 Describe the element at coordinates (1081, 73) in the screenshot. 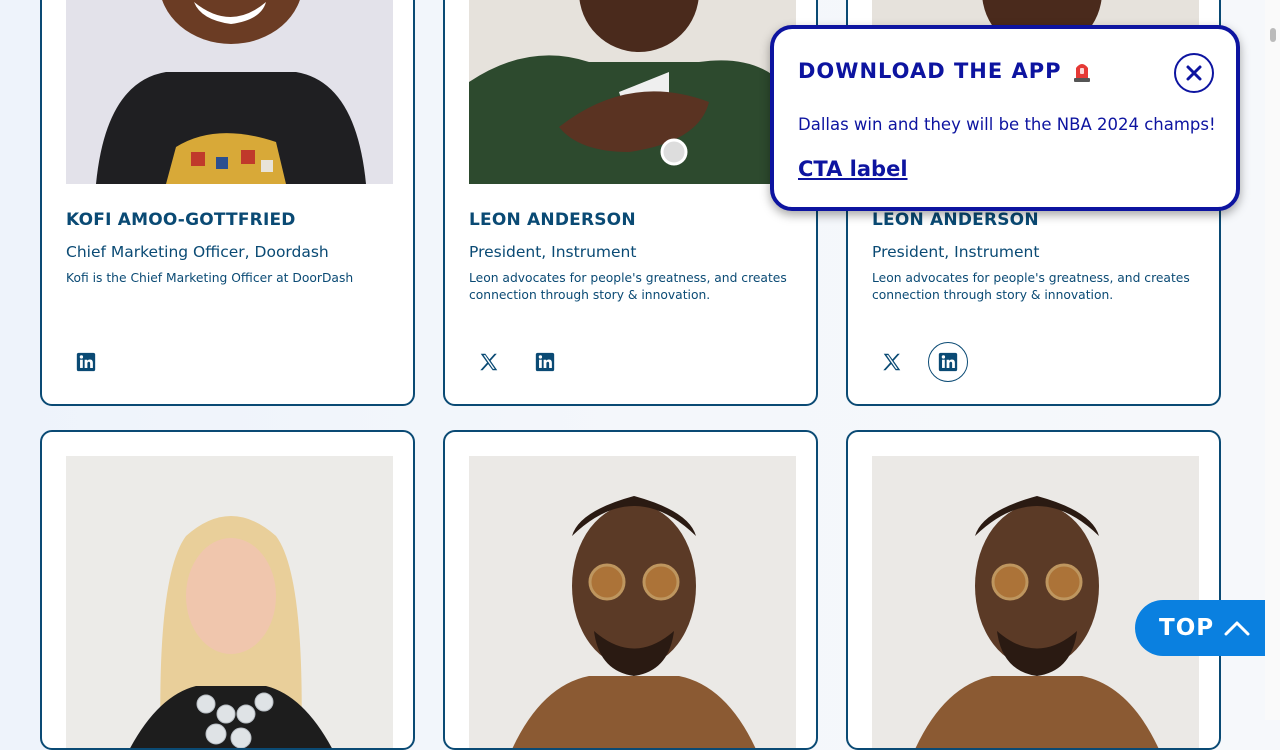

I see `siren-emoji-icon` at that location.